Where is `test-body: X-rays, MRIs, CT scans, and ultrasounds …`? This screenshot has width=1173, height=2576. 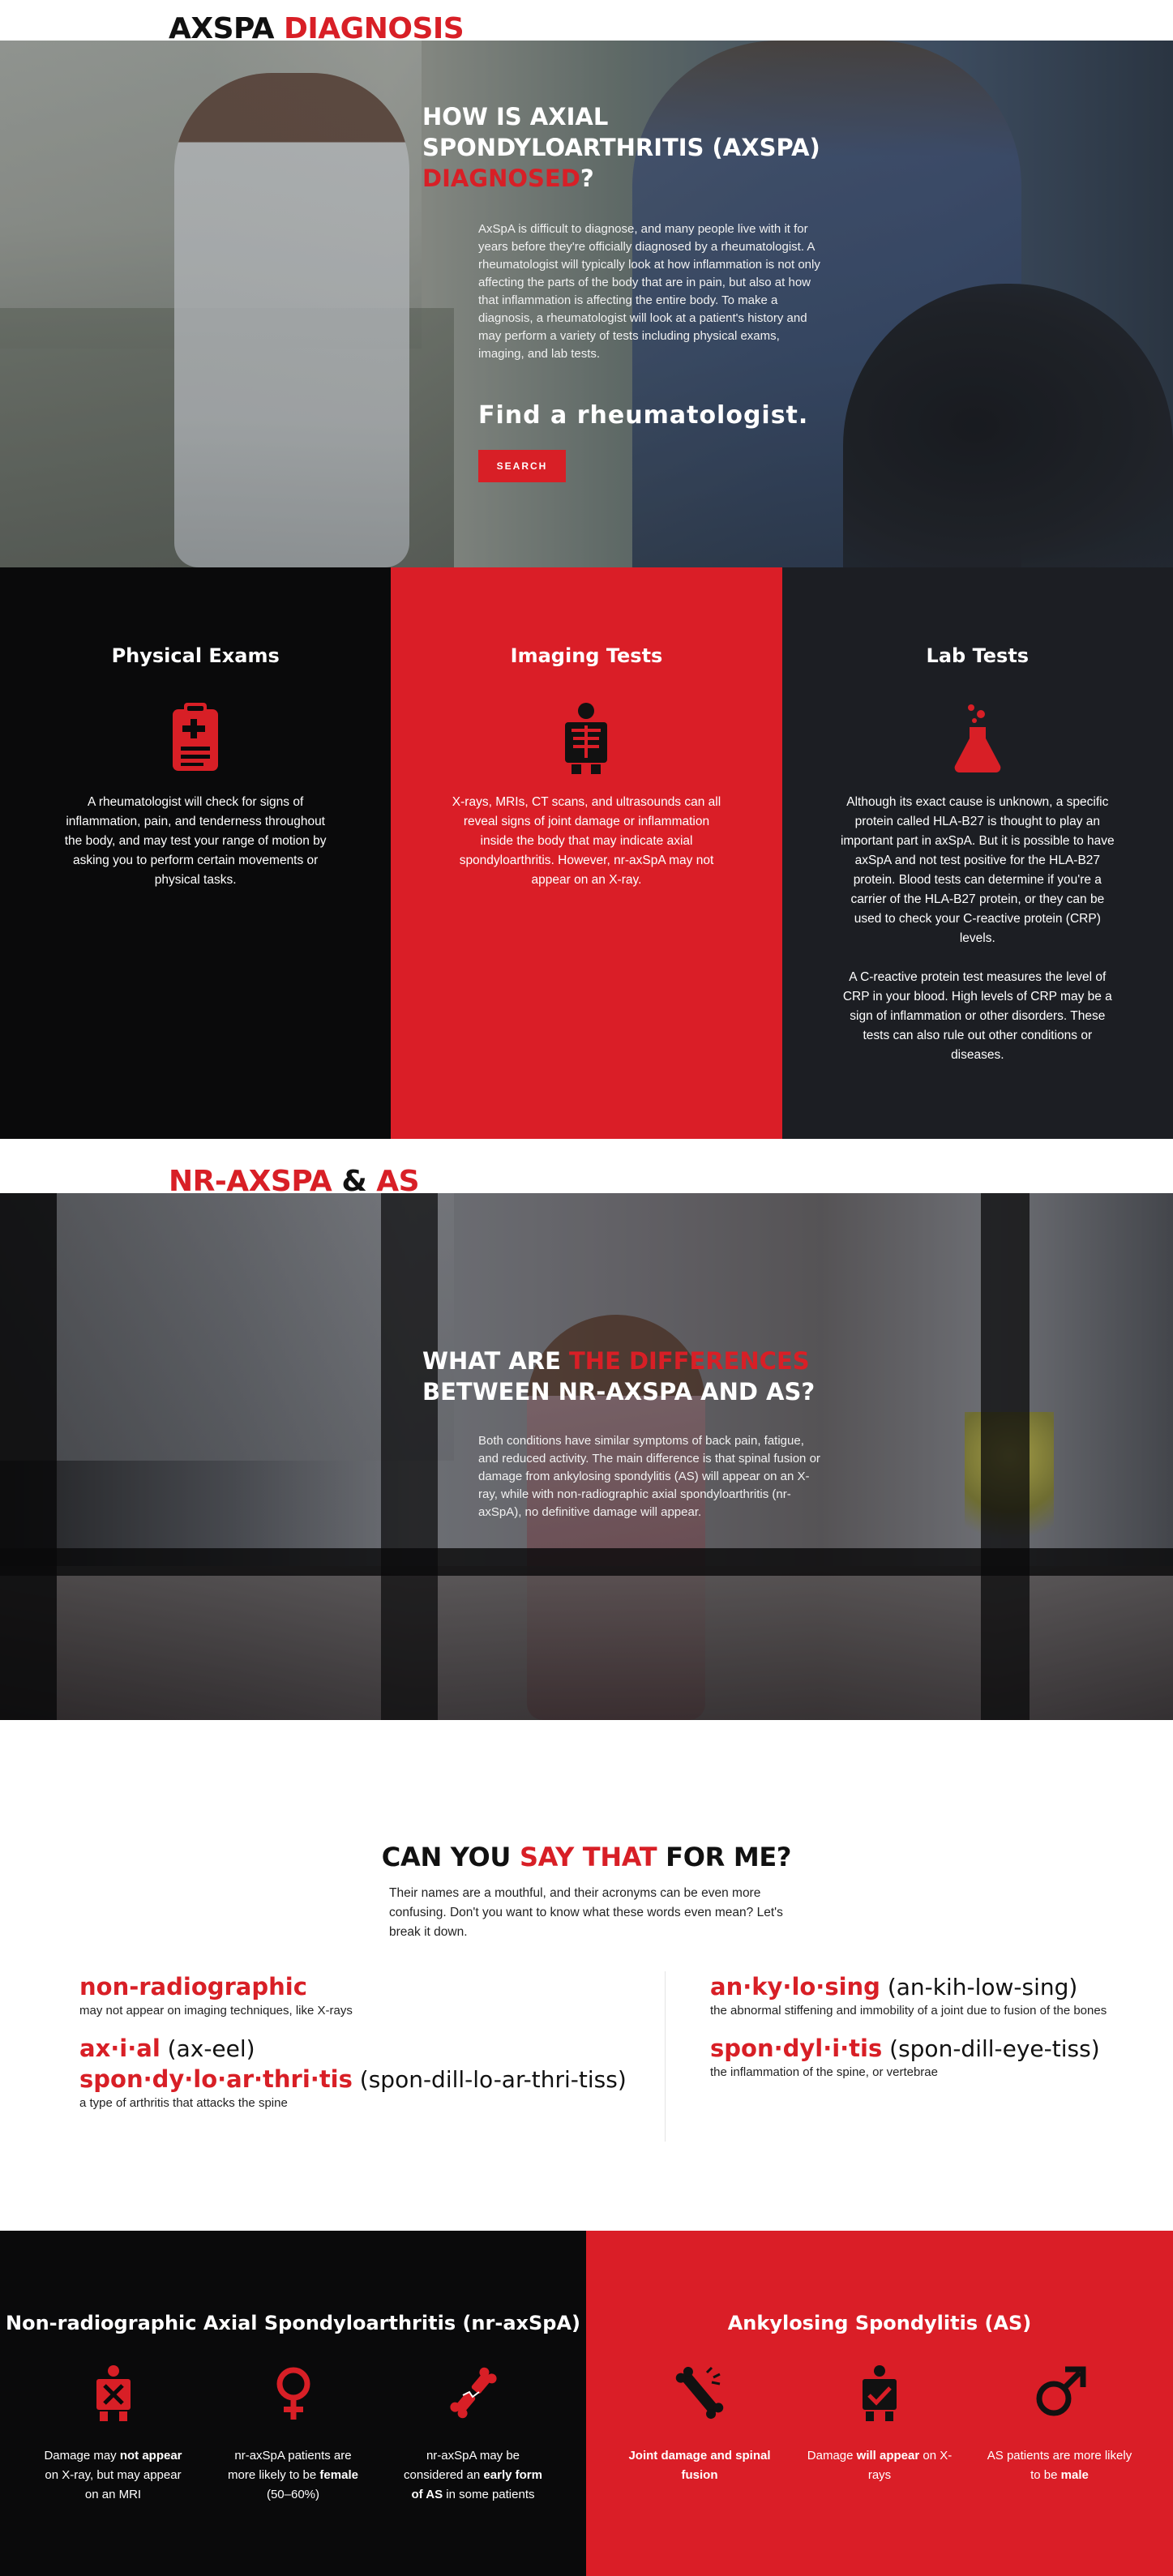 test-body: X-rays, MRIs, CT scans, and ultrasounds … is located at coordinates (586, 841).